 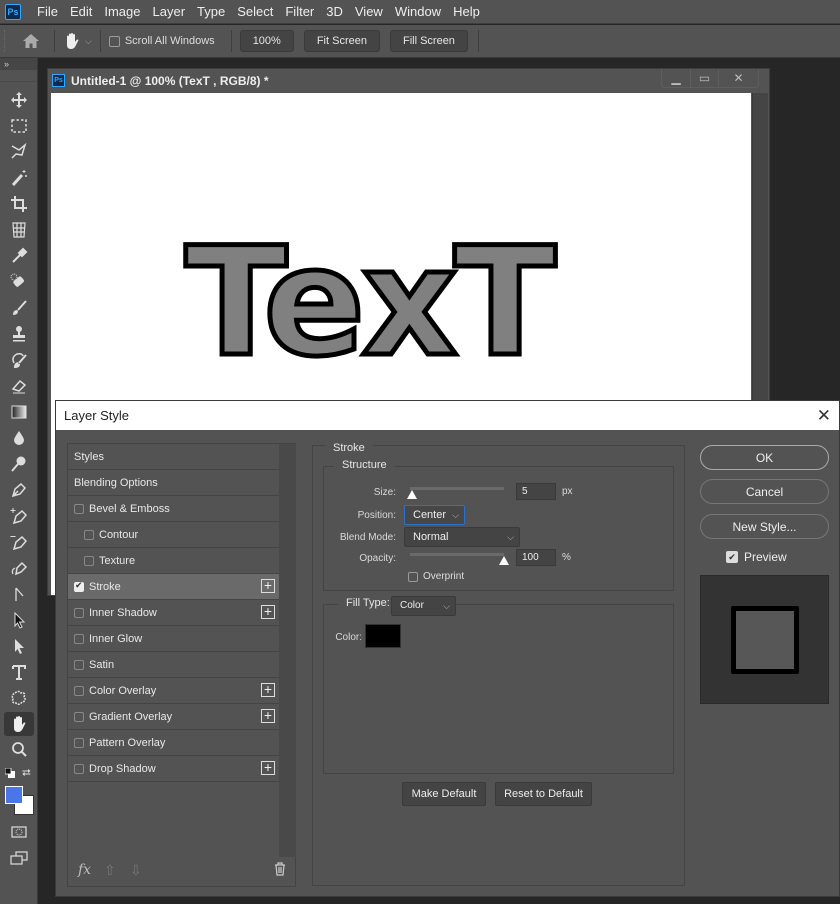 What do you see at coordinates (457, 488) in the screenshot?
I see `size-slider-track` at bounding box center [457, 488].